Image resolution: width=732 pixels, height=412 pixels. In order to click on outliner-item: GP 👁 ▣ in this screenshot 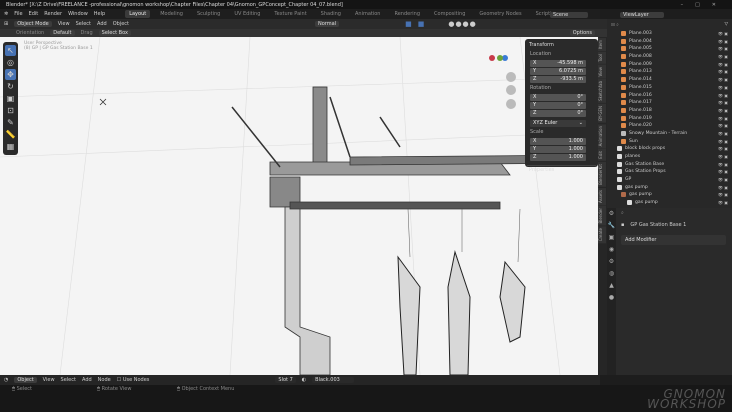, I will do `click(669, 180)`.